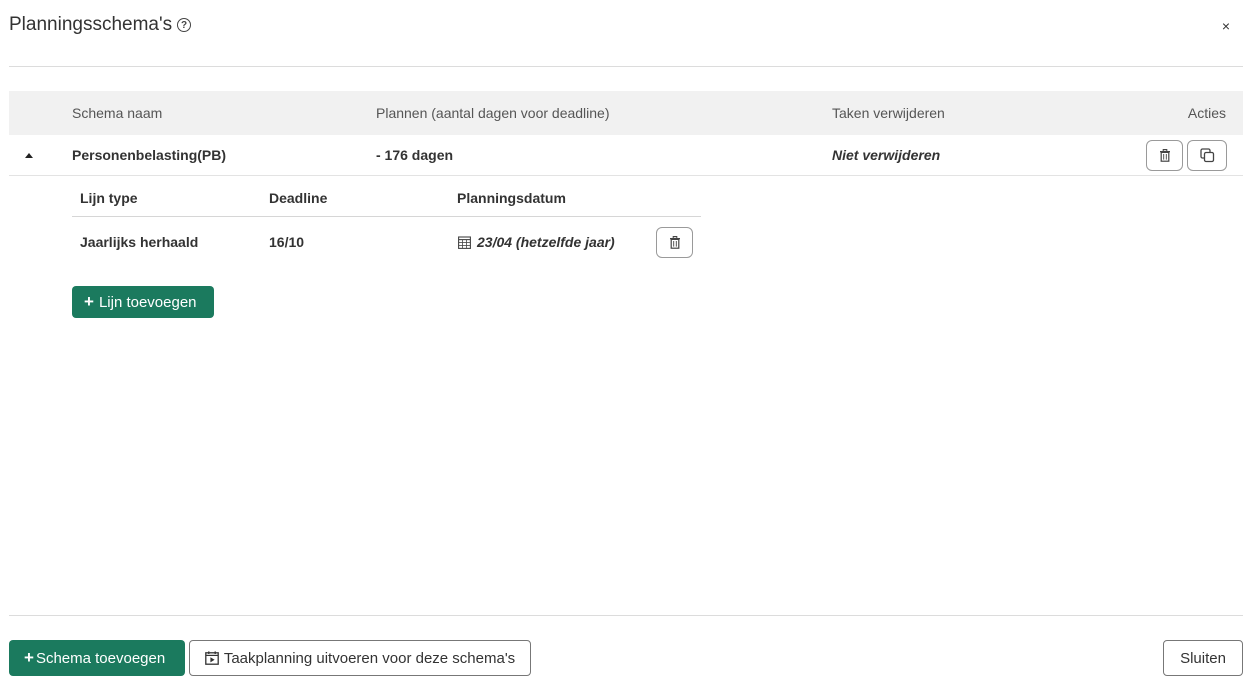 The width and height of the screenshot is (1255, 693). What do you see at coordinates (626, 615) in the screenshot?
I see `footer-divider` at bounding box center [626, 615].